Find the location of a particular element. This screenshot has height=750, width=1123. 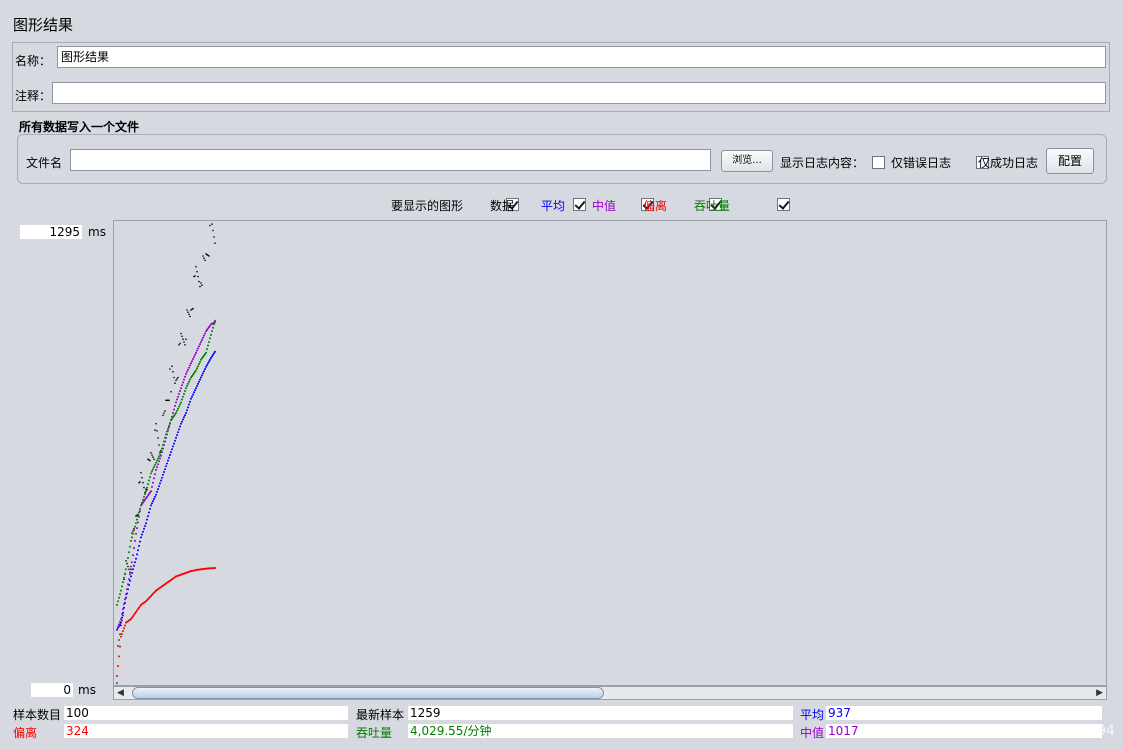

scroll-left-icon: ◀ is located at coordinates (120, 693).